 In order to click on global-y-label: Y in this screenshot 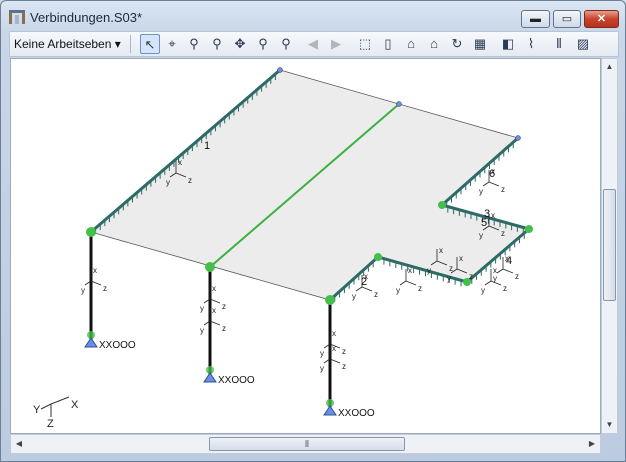, I will do `click(37, 410)`.